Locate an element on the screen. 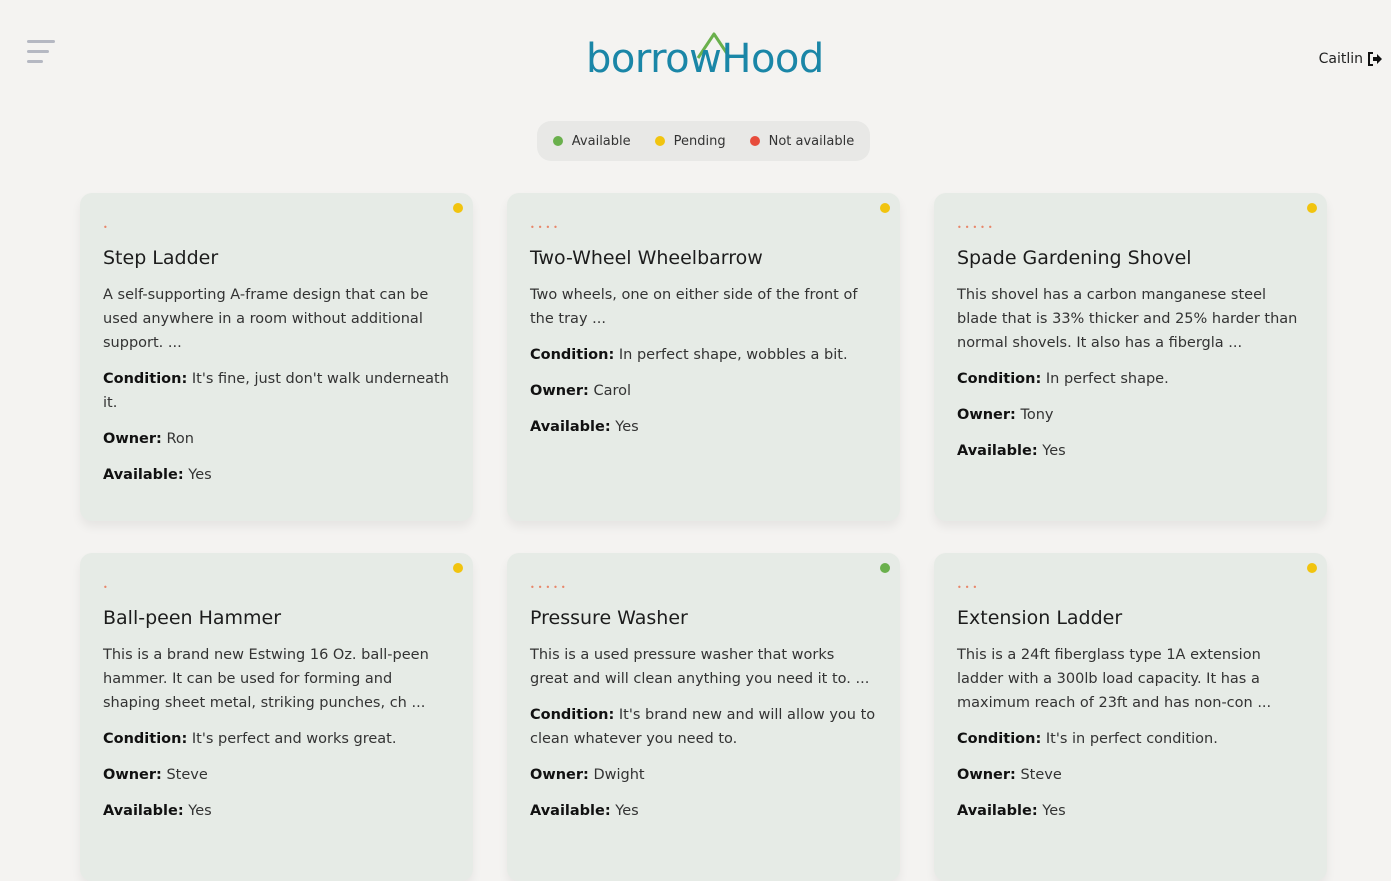 The image size is (1391, 881). legend-item: Available is located at coordinates (591, 141).